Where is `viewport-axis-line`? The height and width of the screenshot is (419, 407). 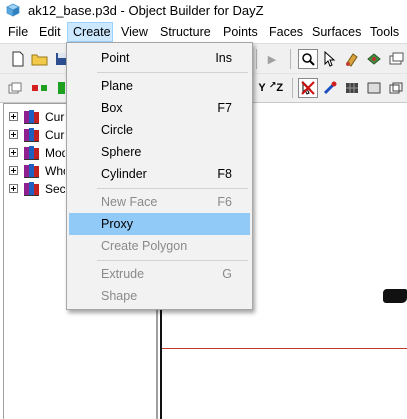
viewport-axis-line is located at coordinates (284, 348).